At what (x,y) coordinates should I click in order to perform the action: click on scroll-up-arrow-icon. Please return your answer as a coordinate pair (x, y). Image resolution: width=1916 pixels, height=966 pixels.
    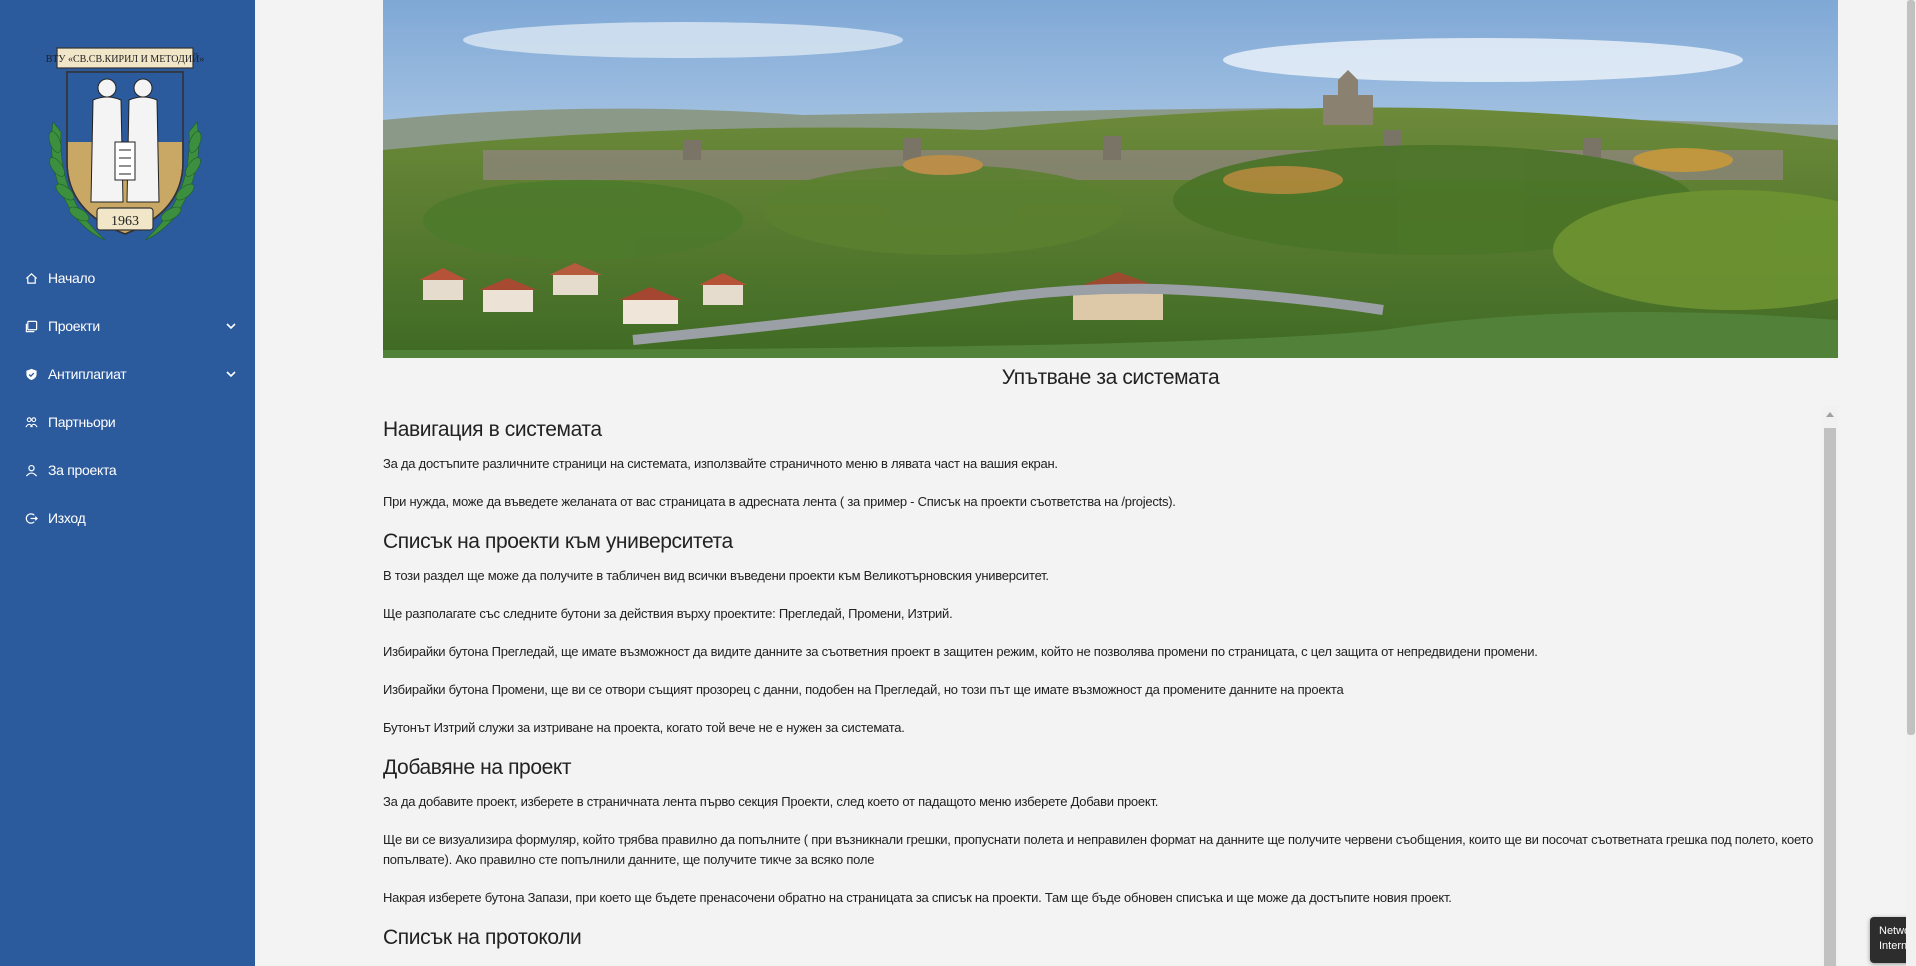
    Looking at the image, I should click on (1830, 414).